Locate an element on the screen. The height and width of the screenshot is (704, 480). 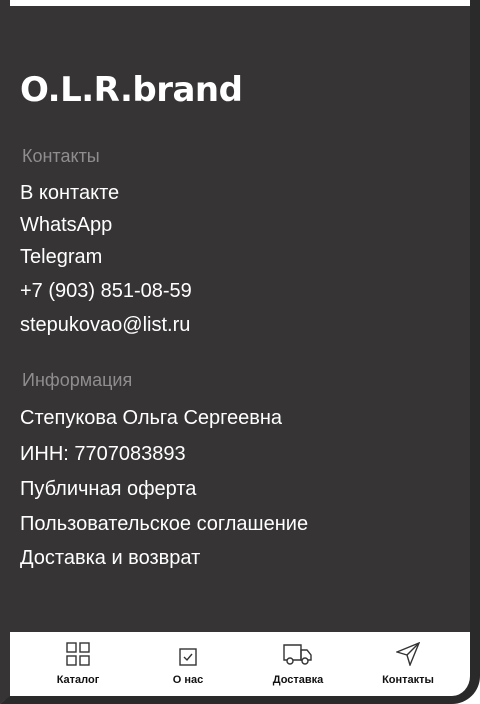
tab-about-label: О нас is located at coordinates (188, 680).